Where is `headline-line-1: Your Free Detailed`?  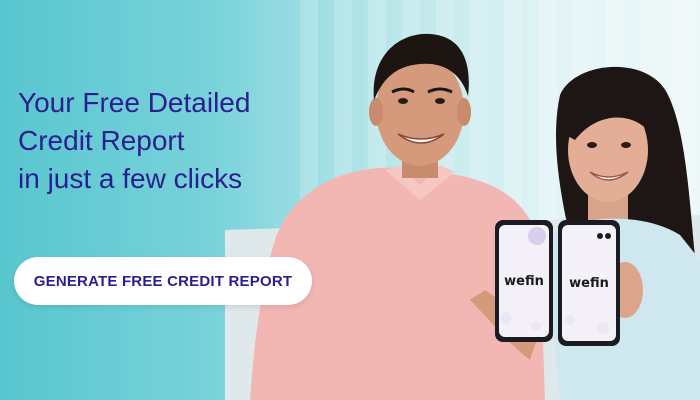
headline-line-1: Your Free Detailed is located at coordinates (134, 102).